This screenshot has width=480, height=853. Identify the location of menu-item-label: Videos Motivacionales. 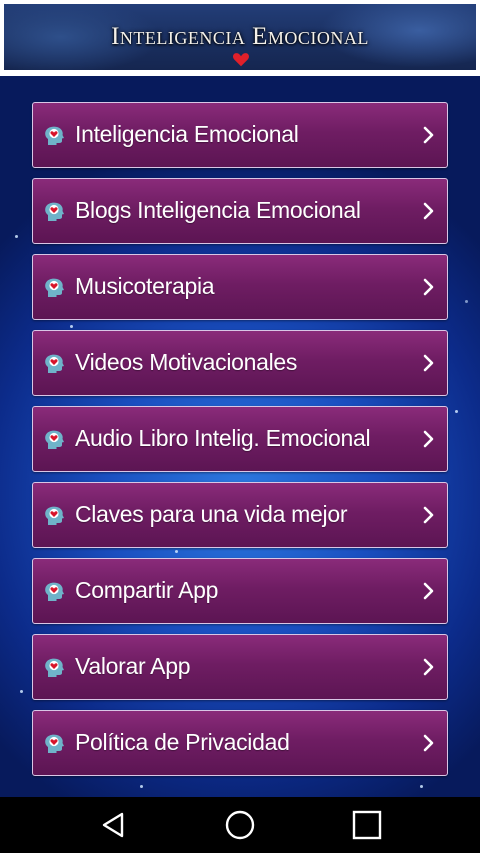
(186, 362).